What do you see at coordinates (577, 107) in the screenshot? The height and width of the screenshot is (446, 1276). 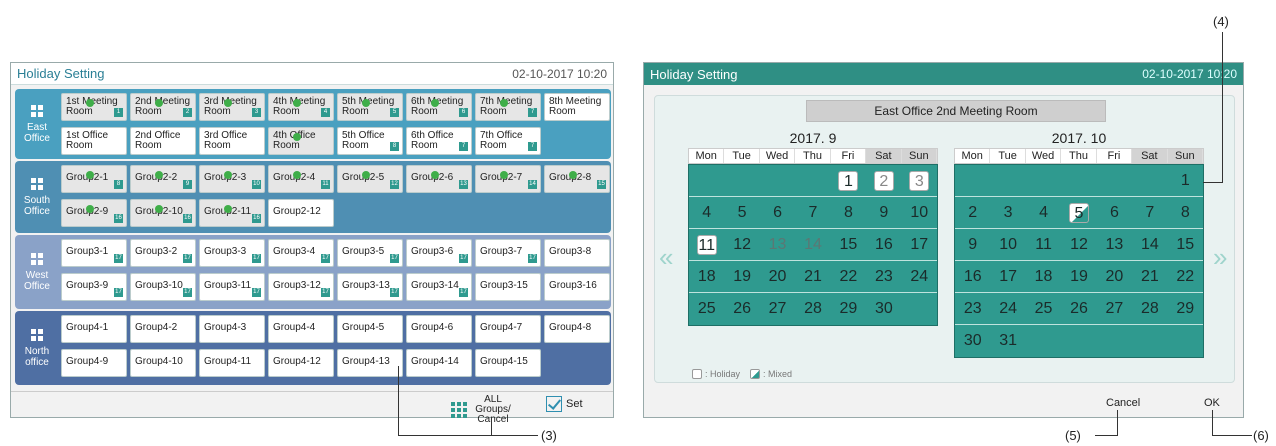 I see `group-tile: 8th Meeting Room` at bounding box center [577, 107].